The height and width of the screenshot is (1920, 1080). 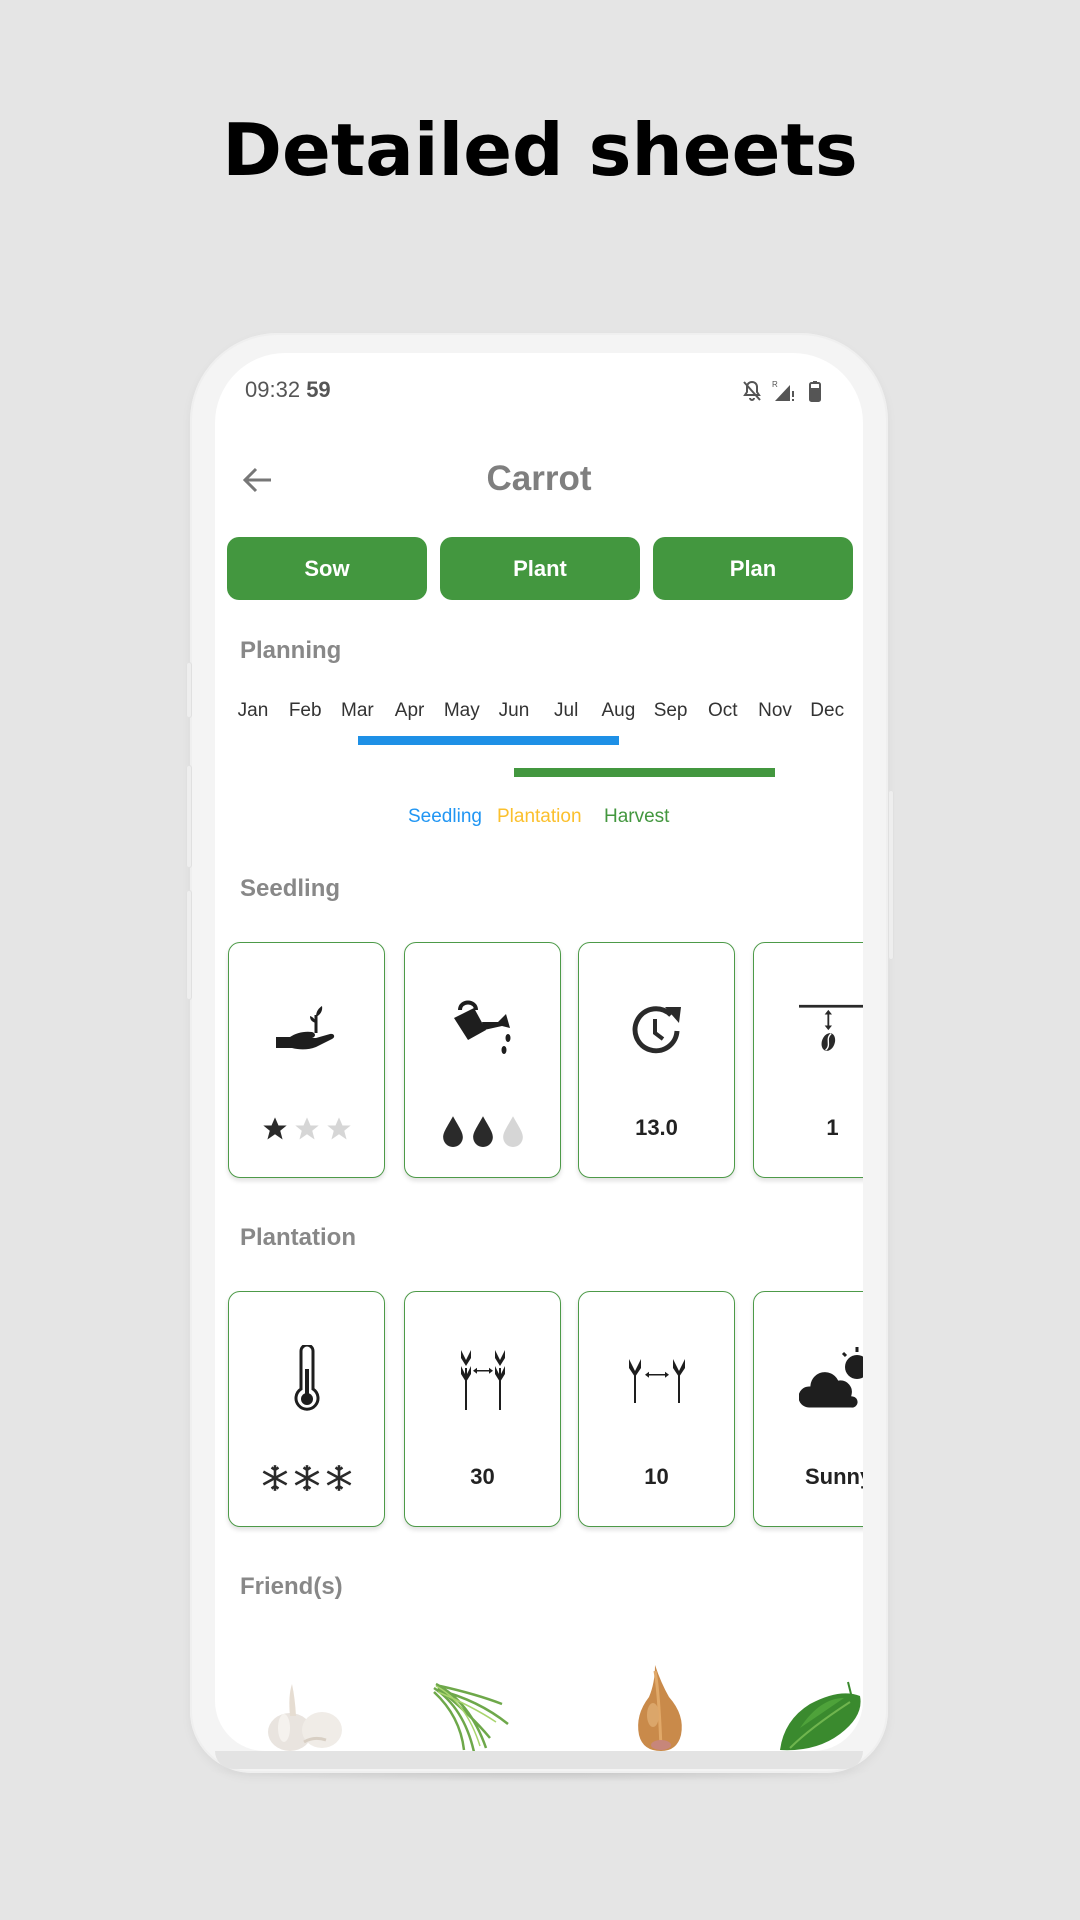 I want to click on seedling-depth-card: 1, so click(x=808, y=1060).